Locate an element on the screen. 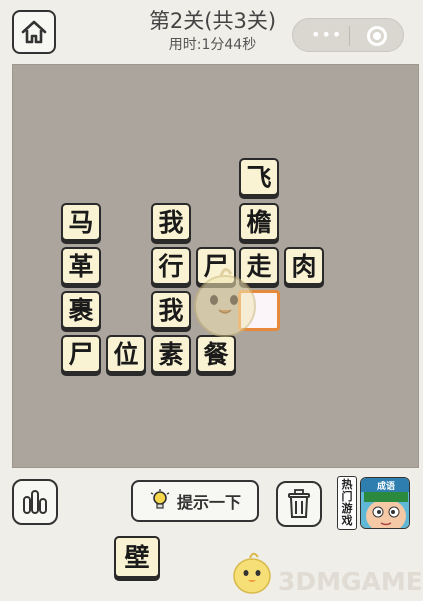 The width and height of the screenshot is (423, 601). trash-icon is located at coordinates (299, 503).